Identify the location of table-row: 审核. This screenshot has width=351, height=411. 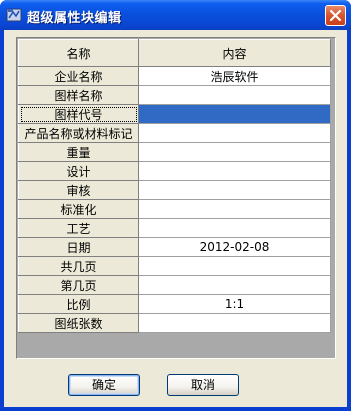
(174, 190).